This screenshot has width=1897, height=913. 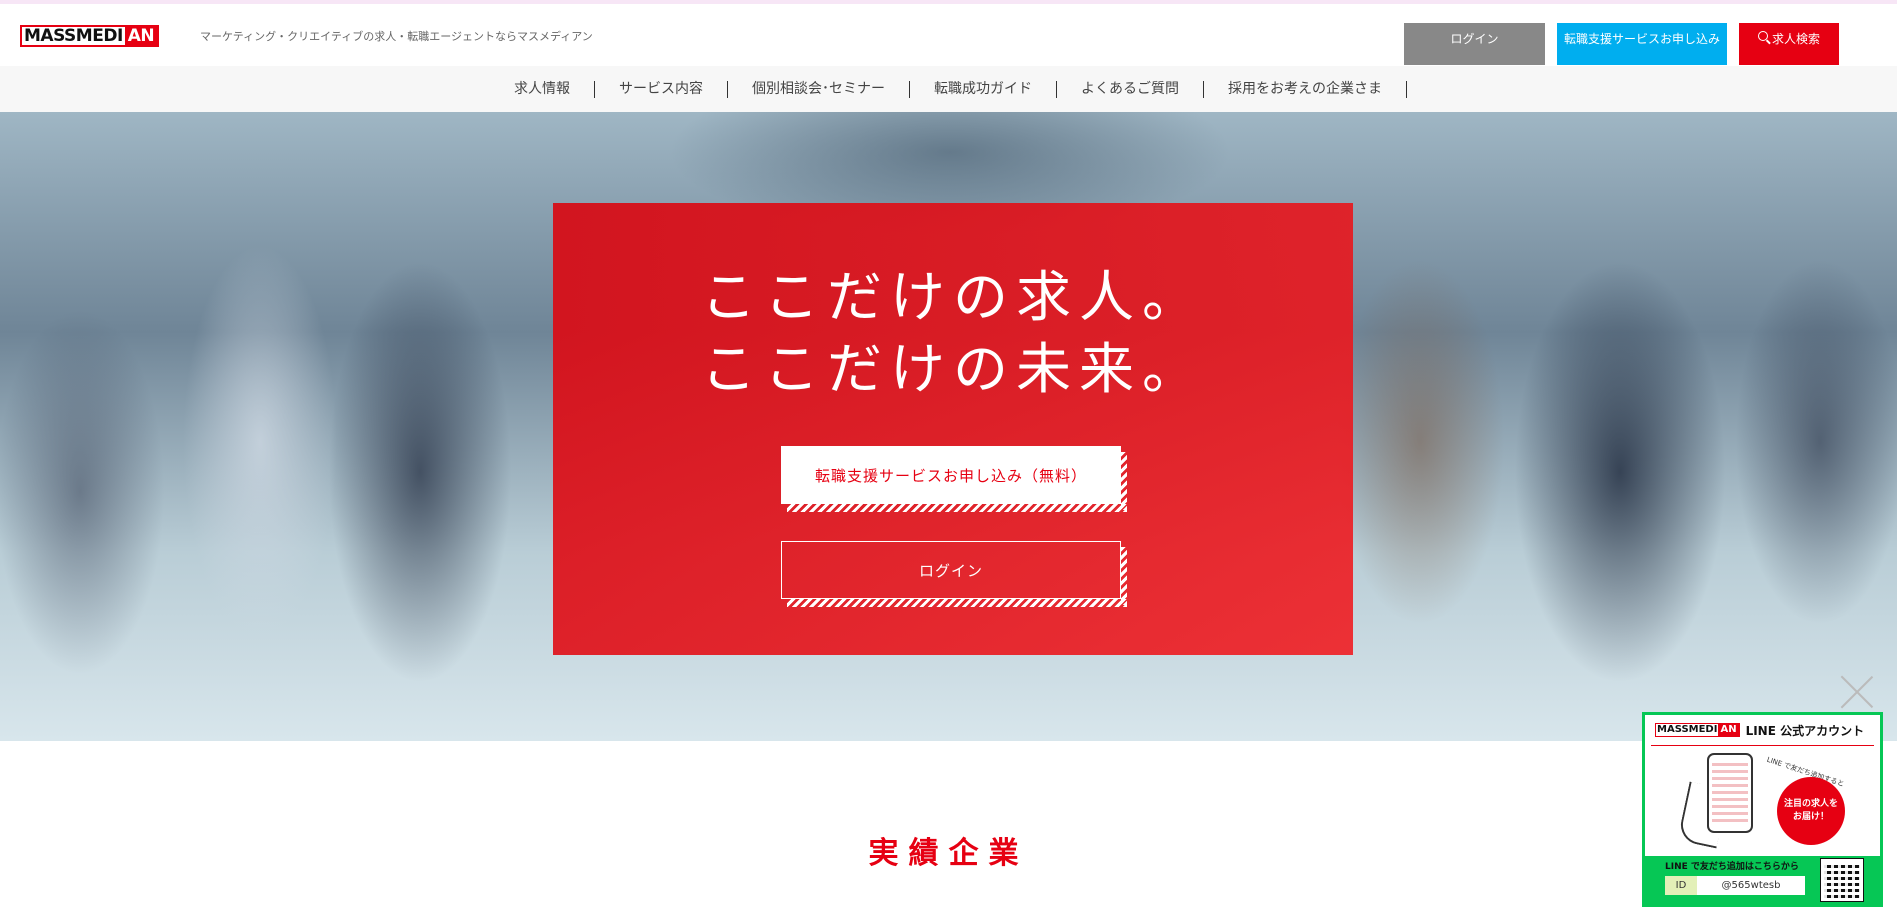 I want to click on header-apply-button: 転職支援サービスお申し込み, so click(x=1642, y=44).